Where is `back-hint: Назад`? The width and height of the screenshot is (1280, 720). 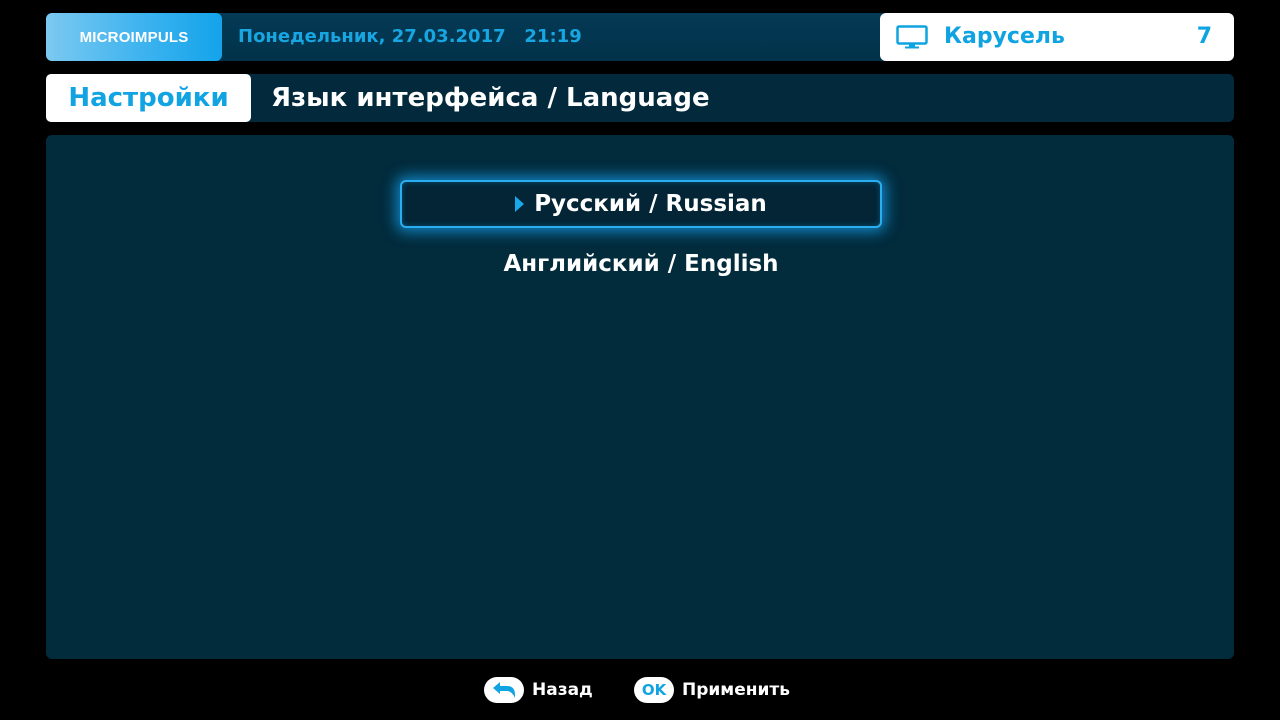 back-hint: Назад is located at coordinates (538, 689).